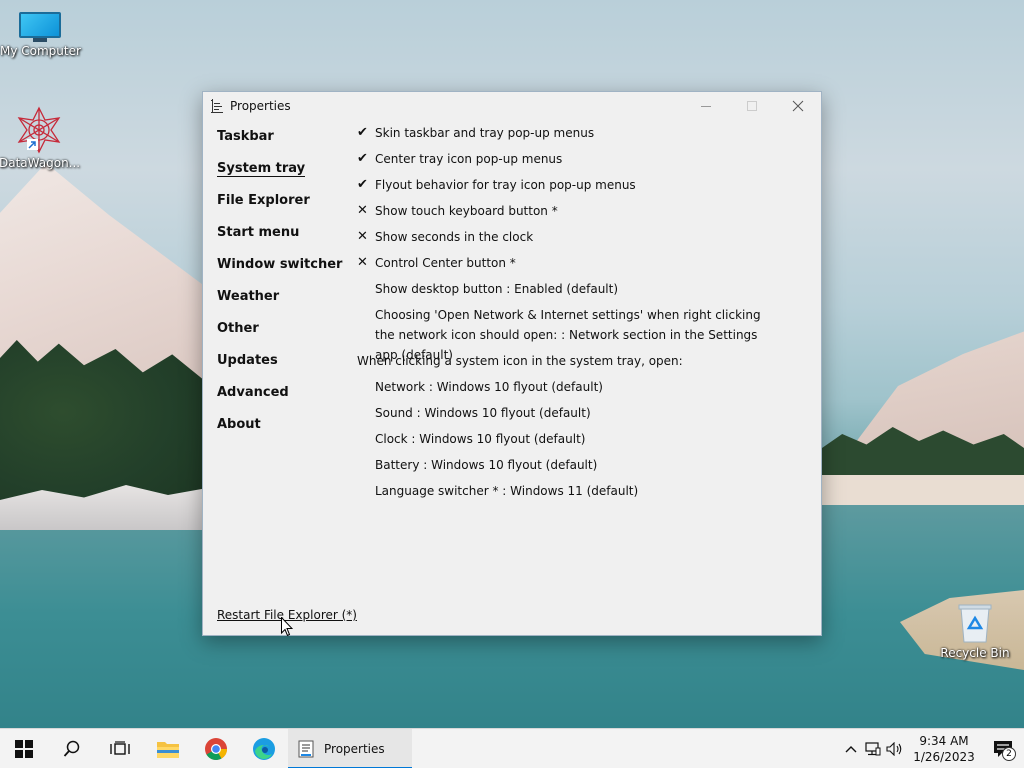 The width and height of the screenshot is (1024, 768). What do you see at coordinates (454, 237) in the screenshot?
I see `option-label: Show seconds in the clock` at bounding box center [454, 237].